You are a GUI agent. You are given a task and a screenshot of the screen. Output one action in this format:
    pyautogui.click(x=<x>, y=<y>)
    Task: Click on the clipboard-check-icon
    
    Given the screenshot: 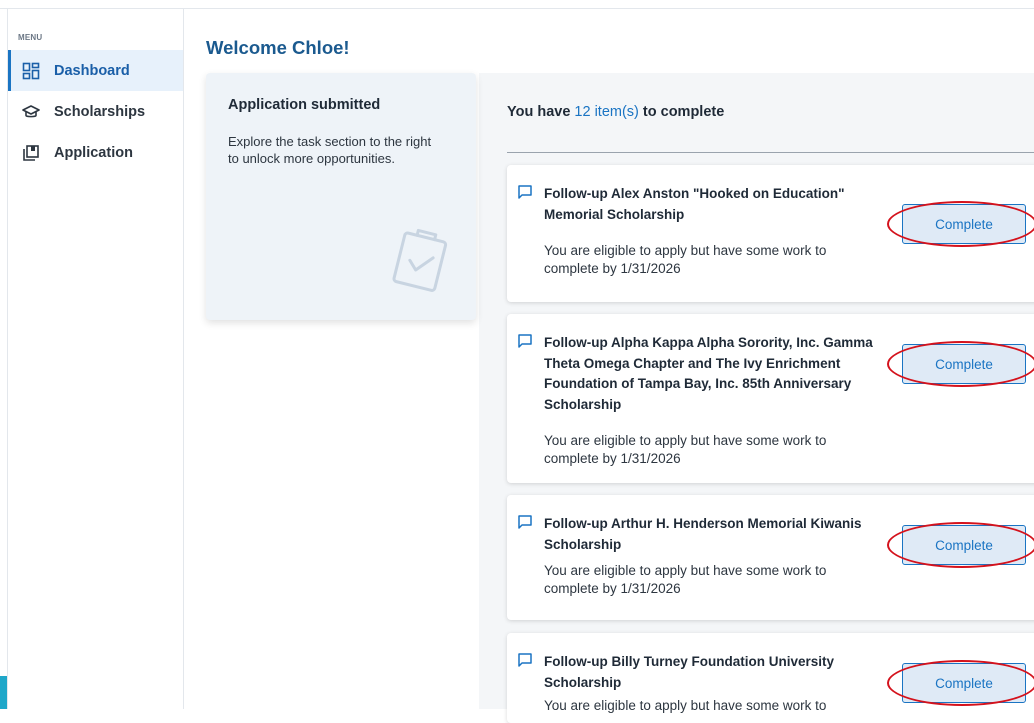 What is the action you would take?
    pyautogui.click(x=421, y=259)
    